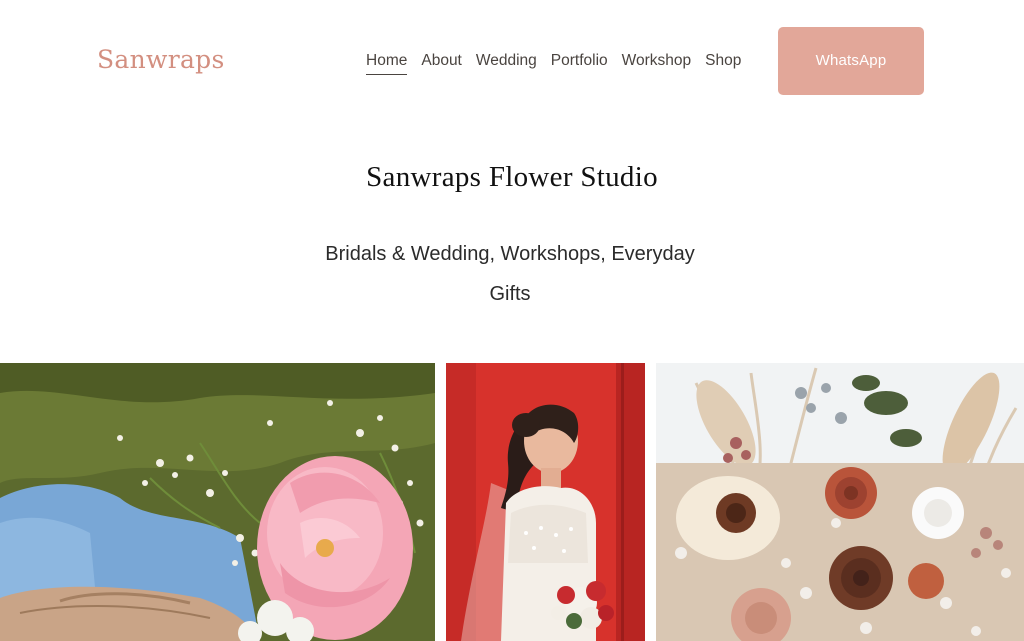 The width and height of the screenshot is (1024, 641). I want to click on nav-item-about: About, so click(441, 62).